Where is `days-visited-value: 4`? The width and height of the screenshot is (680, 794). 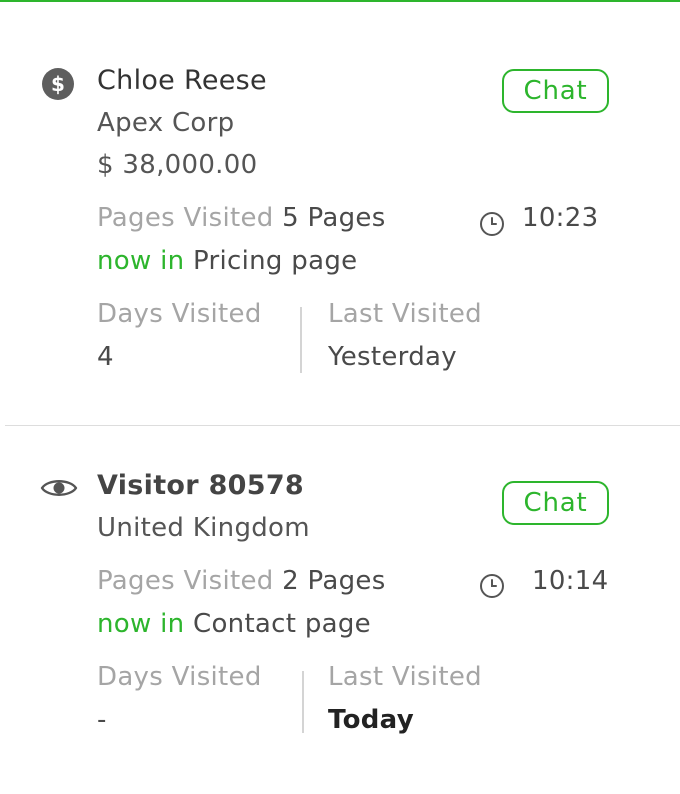 days-visited-value: 4 is located at coordinates (105, 357).